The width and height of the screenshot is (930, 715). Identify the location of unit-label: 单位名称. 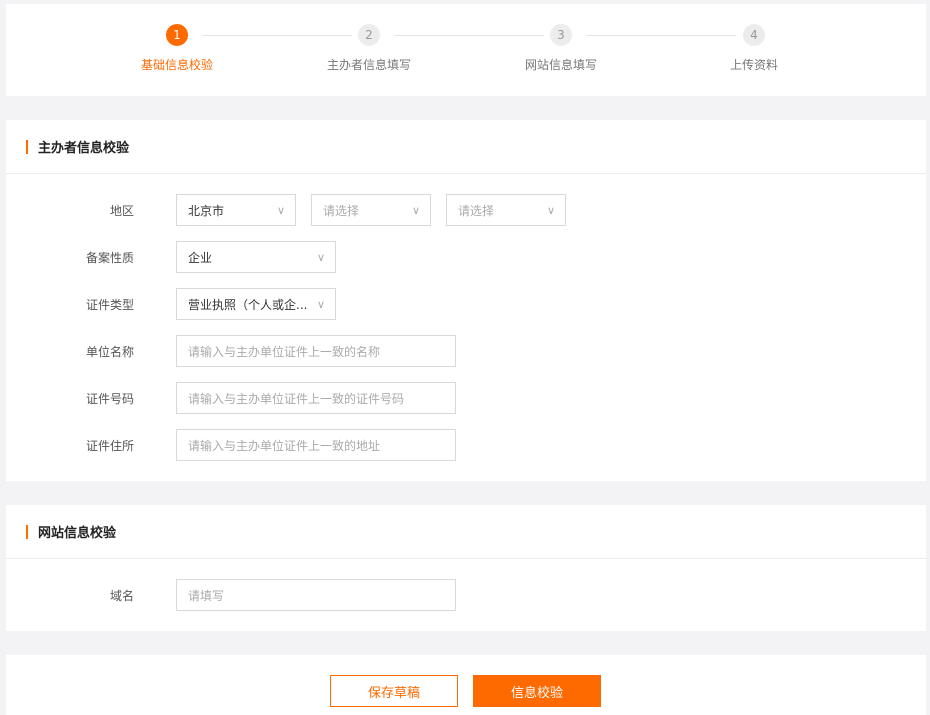
(109, 351).